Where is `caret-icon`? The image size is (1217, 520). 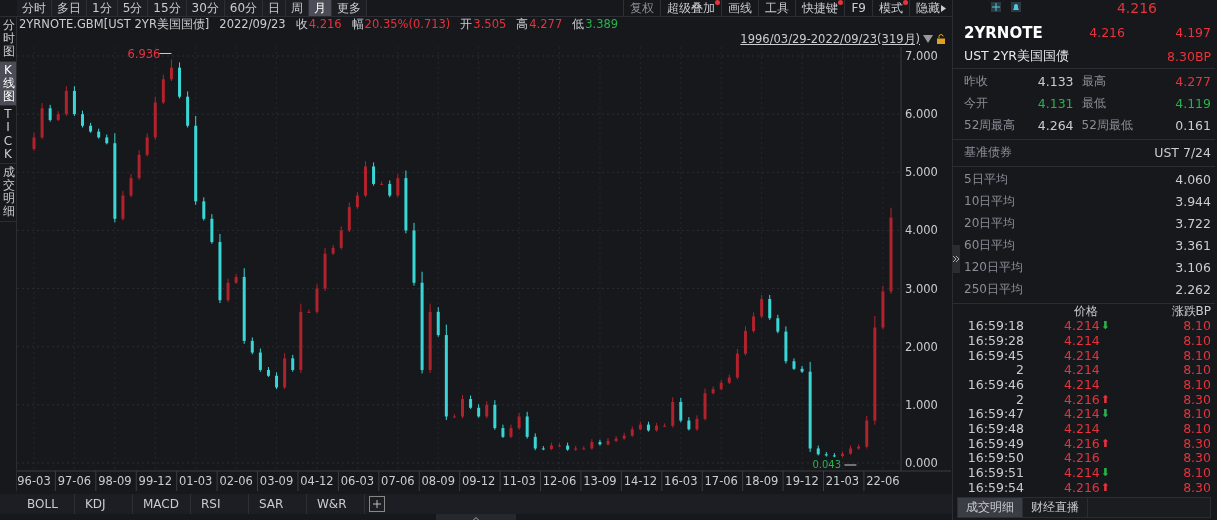
caret-icon is located at coordinates (943, 8).